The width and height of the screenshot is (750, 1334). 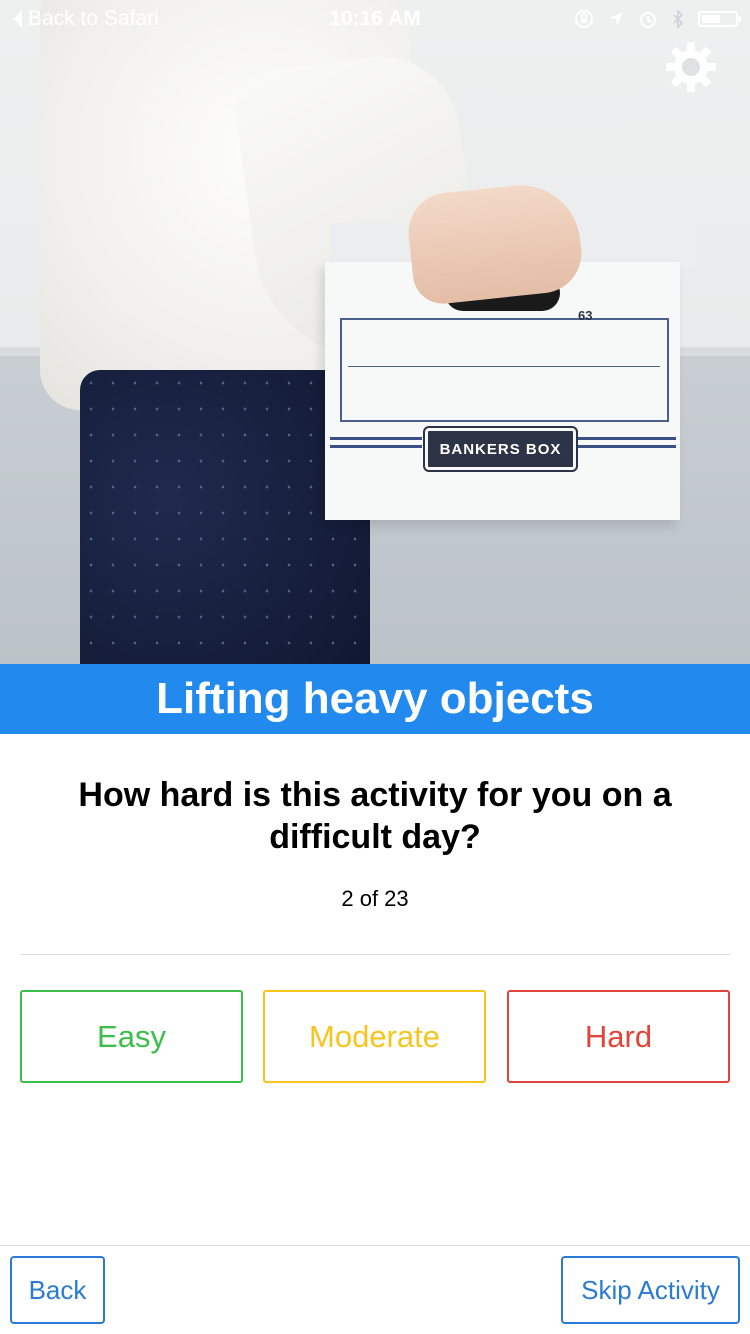 What do you see at coordinates (616, 19) in the screenshot?
I see `location-icon` at bounding box center [616, 19].